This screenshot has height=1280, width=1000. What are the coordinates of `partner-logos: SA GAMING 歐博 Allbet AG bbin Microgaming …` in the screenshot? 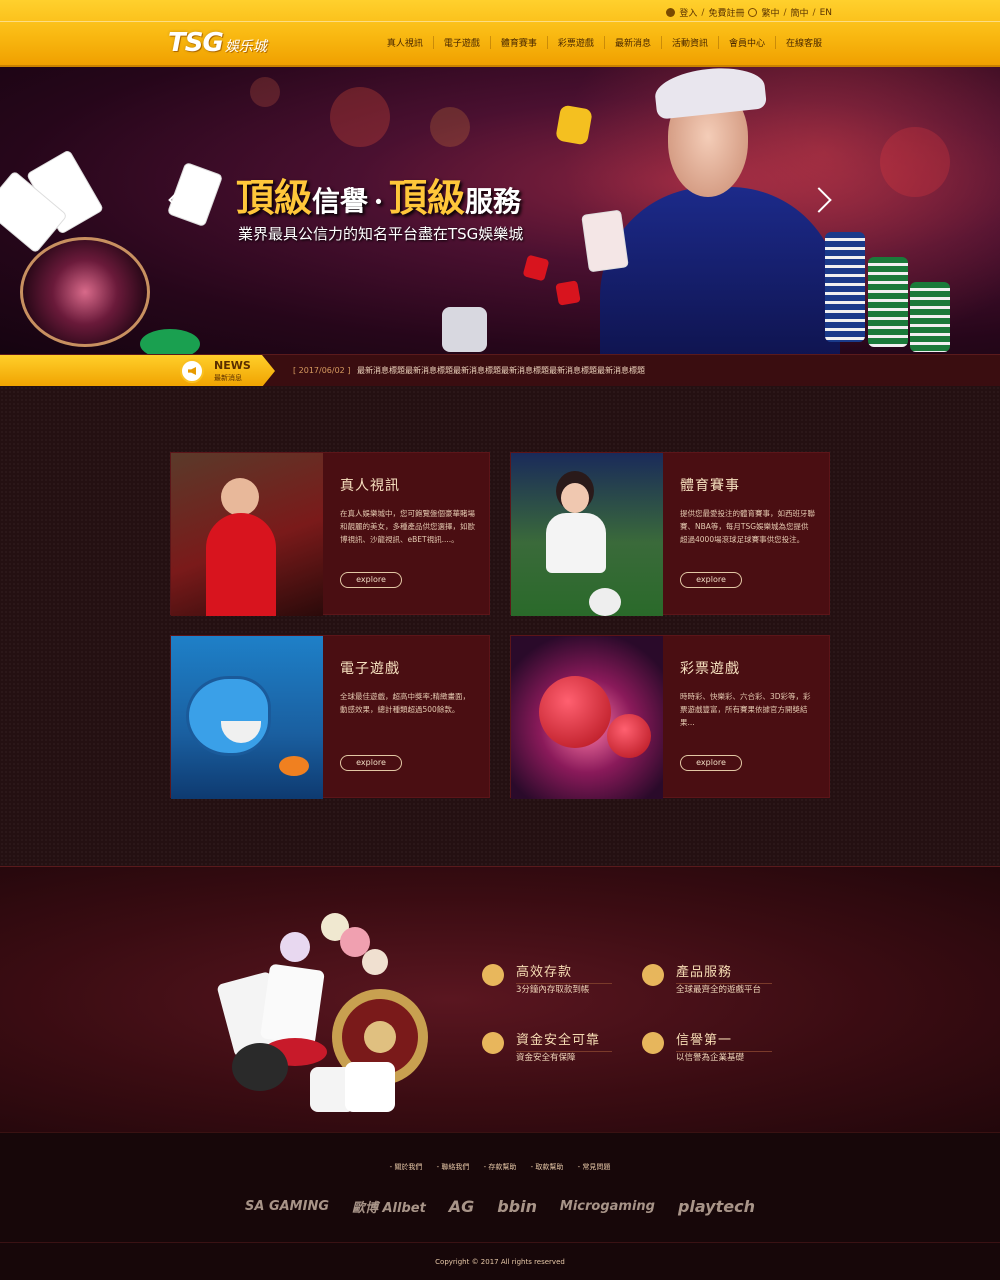 It's located at (500, 1206).